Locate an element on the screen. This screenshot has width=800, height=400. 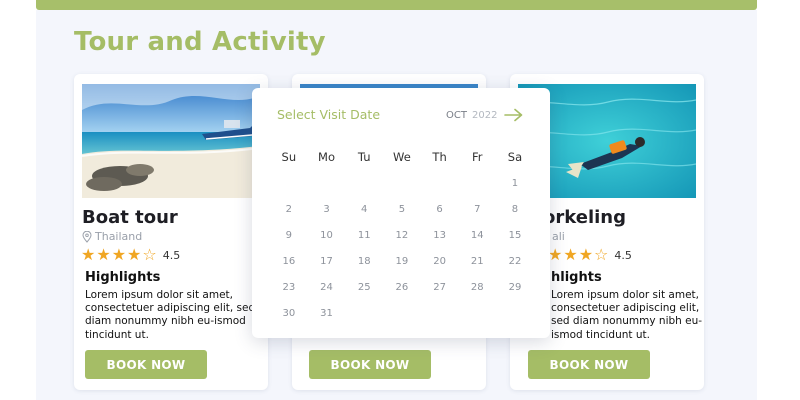
calendar-day: 10 is located at coordinates (327, 235).